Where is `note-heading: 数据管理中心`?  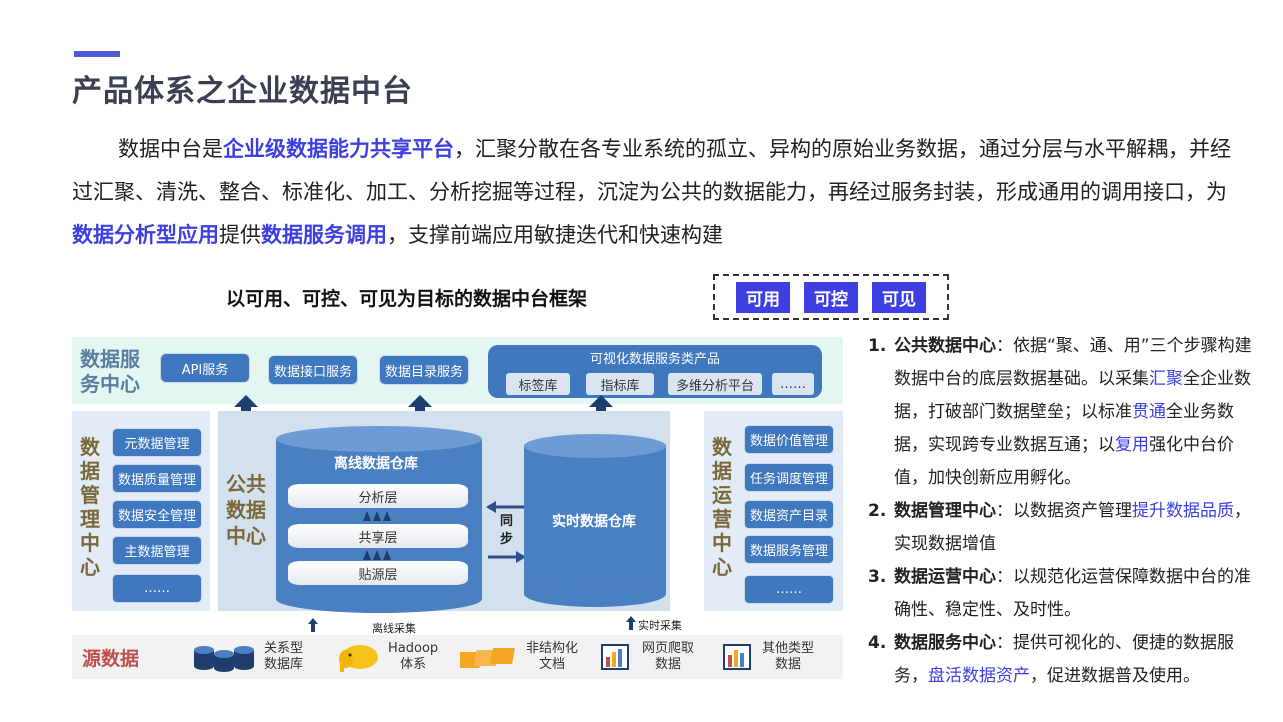 note-heading: 数据管理中心 is located at coordinates (945, 511).